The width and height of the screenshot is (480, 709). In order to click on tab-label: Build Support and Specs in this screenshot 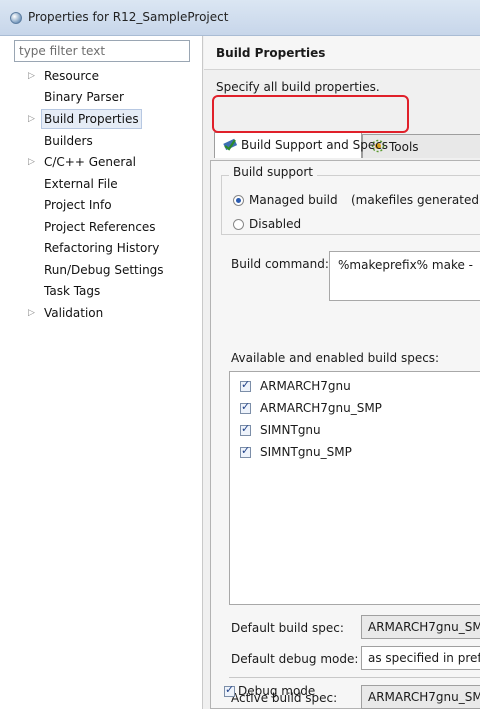, I will do `click(315, 145)`.